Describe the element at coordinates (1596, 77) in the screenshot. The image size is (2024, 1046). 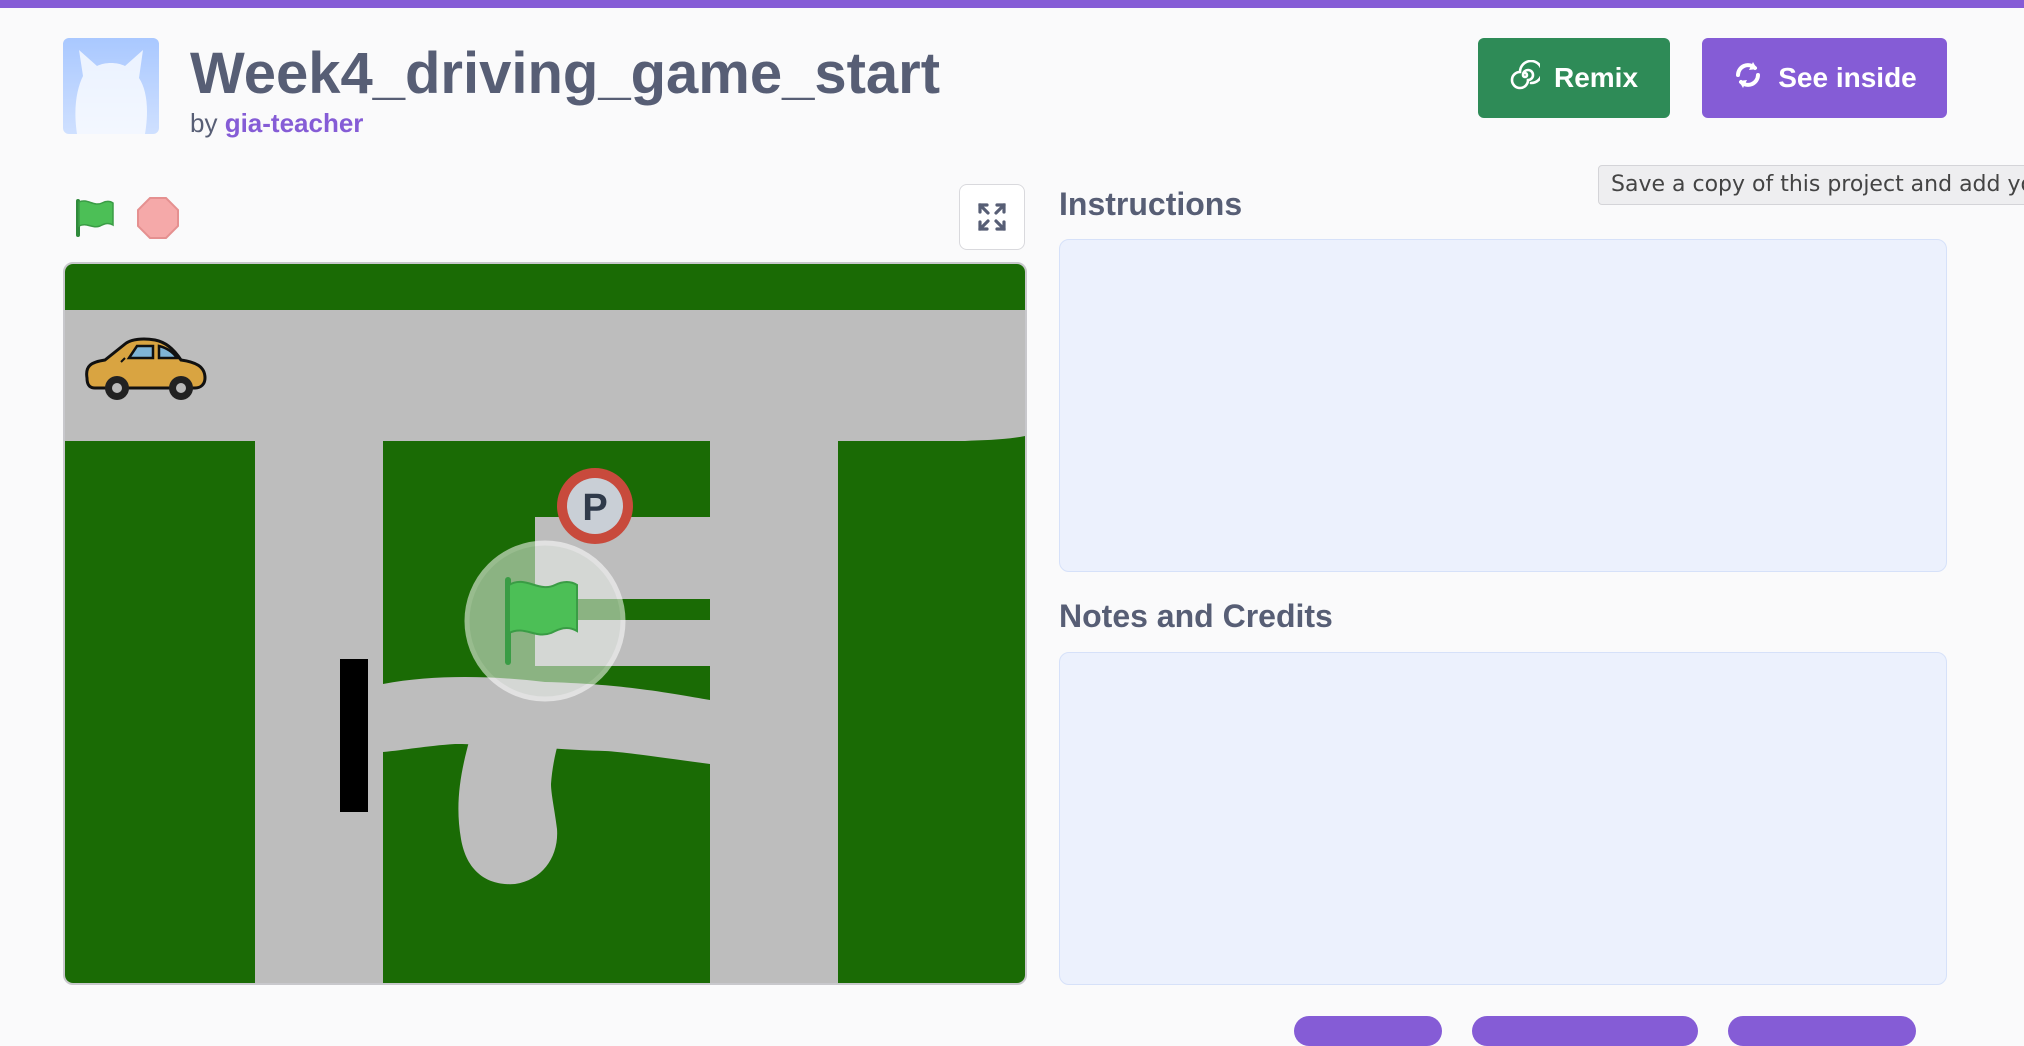
I see `remix-label: Remix` at that location.